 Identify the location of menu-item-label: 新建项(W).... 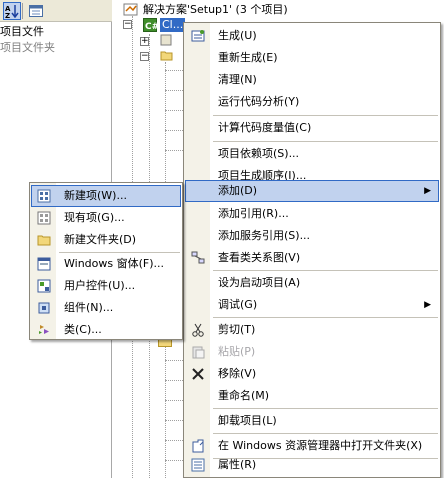
(95, 195).